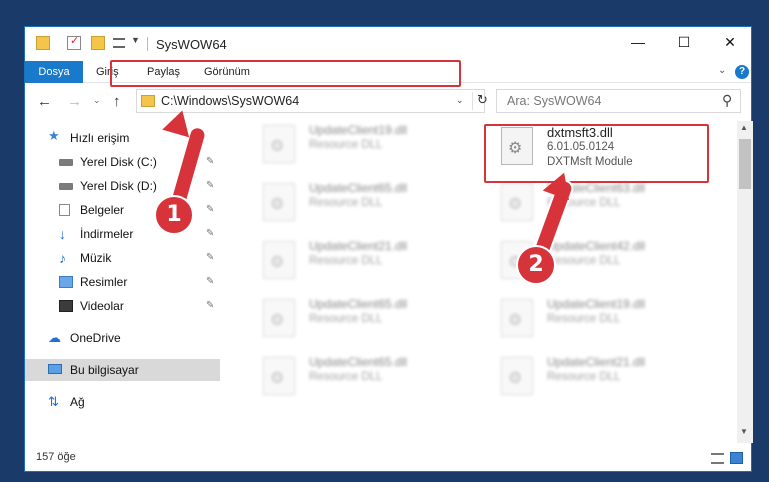  I want to click on music-icon: ♪, so click(62, 258).